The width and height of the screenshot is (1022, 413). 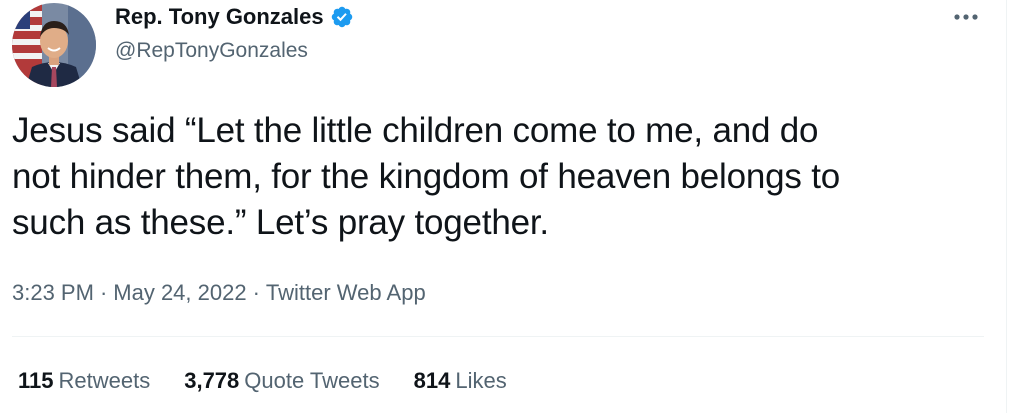 I want to click on tweet-meta: 3:23 PM · May 24, 2022 · Twitter Web App, so click(x=219, y=293).